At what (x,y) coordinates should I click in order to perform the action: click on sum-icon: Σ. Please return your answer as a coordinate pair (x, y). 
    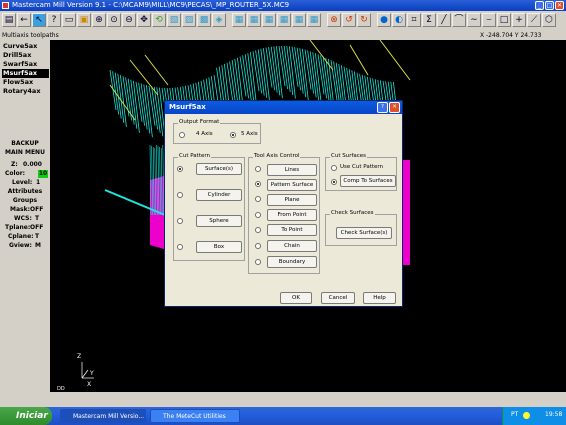
    Looking at the image, I should click on (429, 20).